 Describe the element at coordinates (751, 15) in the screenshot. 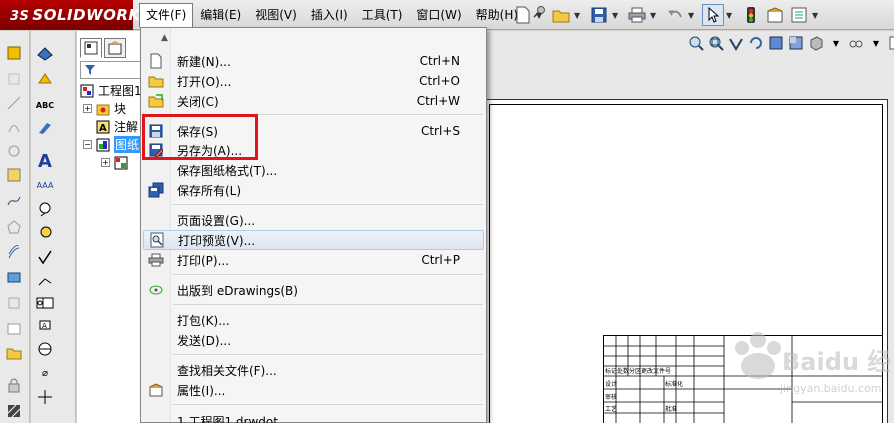

I see `rebuild-traffic-light-icon` at that location.